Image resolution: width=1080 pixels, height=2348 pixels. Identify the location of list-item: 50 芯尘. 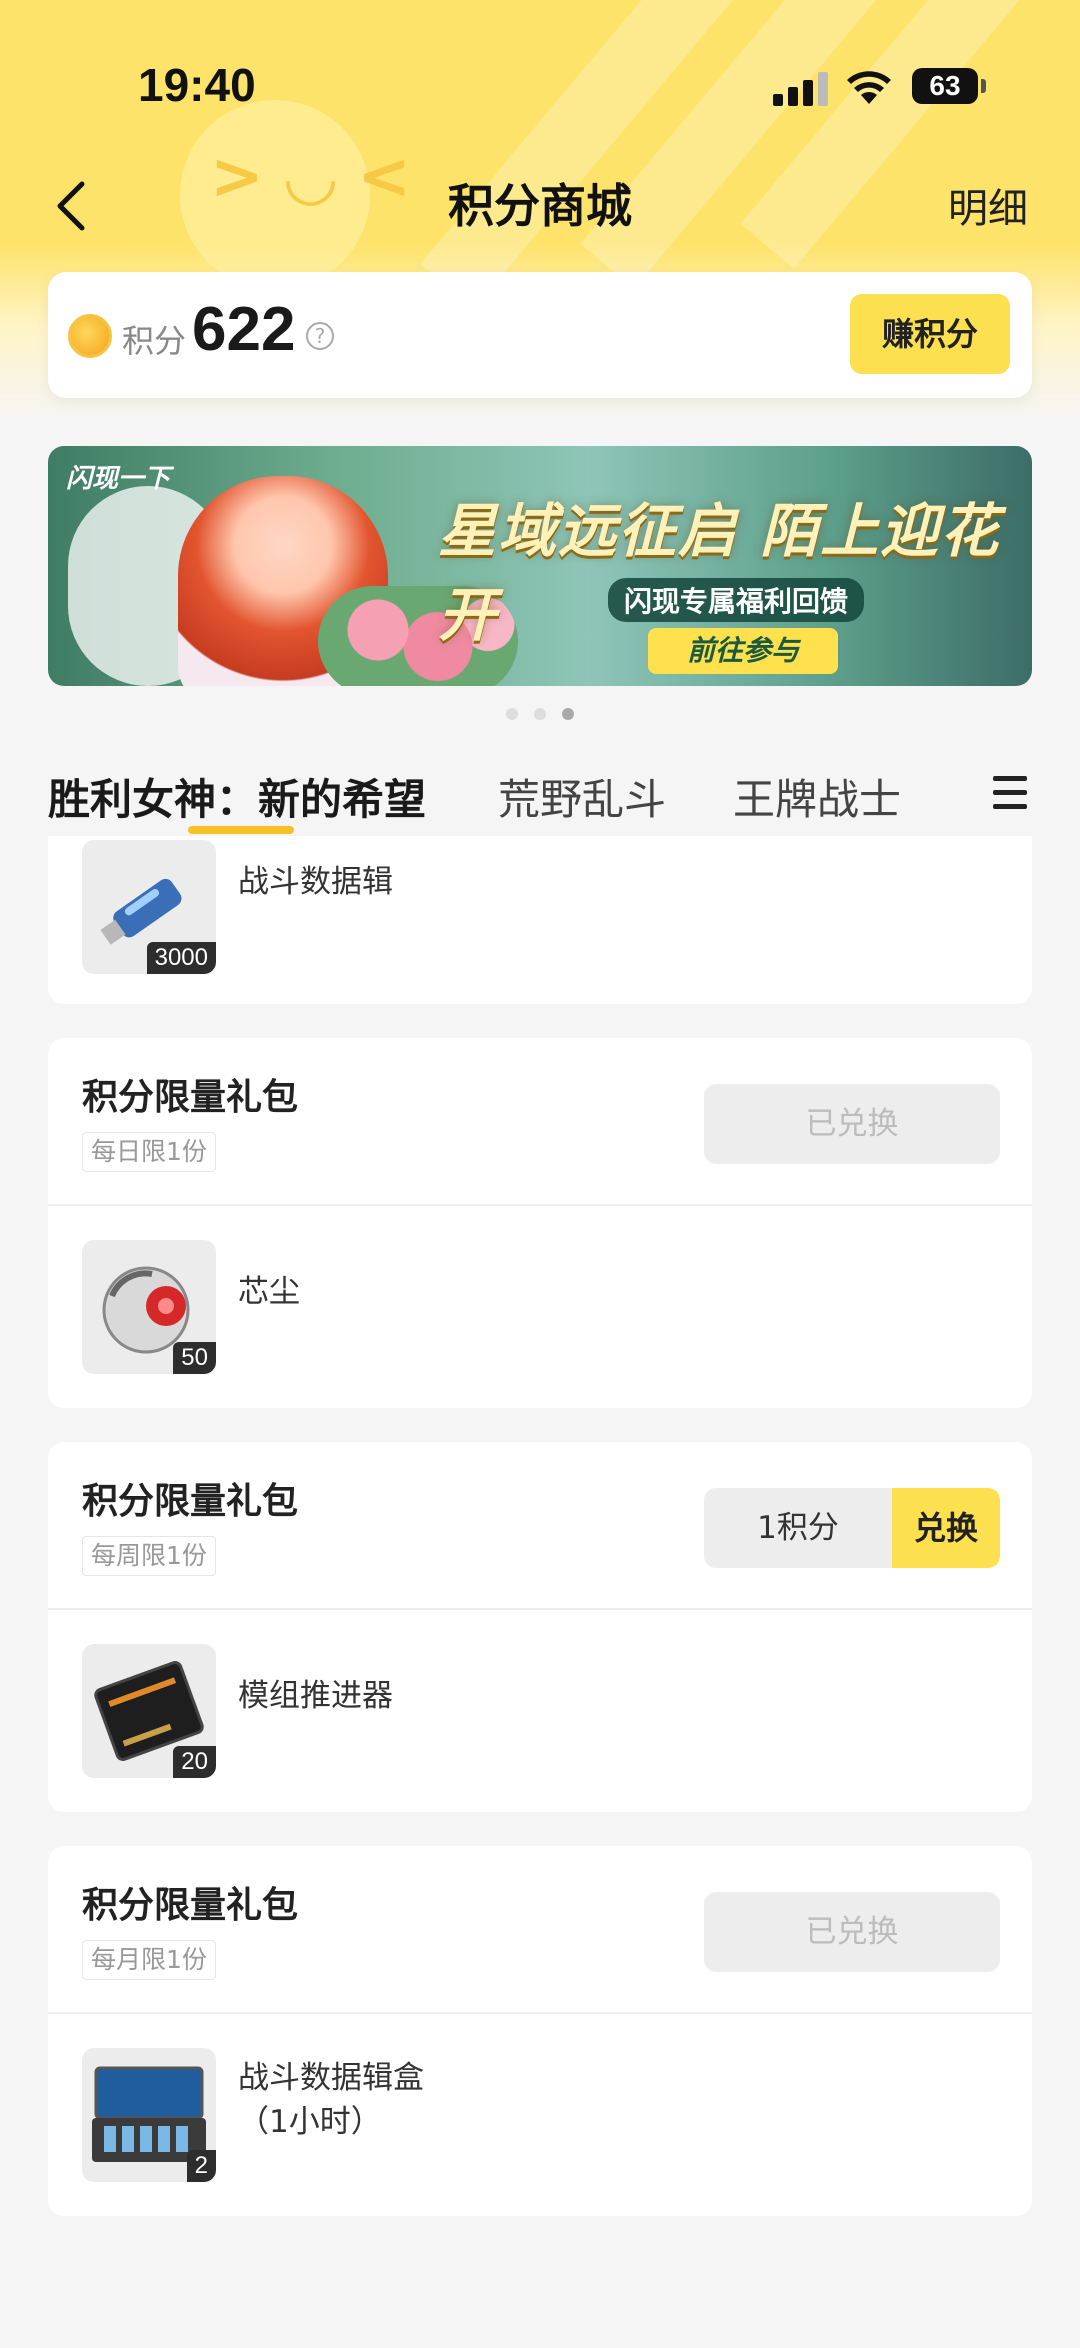
(540, 1304).